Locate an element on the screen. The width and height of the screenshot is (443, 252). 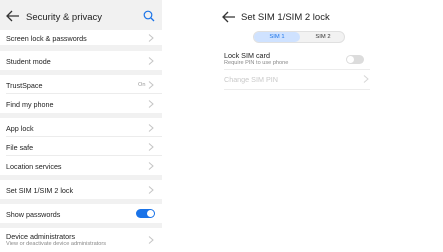
lock-sim-toggle is located at coordinates (355, 59).